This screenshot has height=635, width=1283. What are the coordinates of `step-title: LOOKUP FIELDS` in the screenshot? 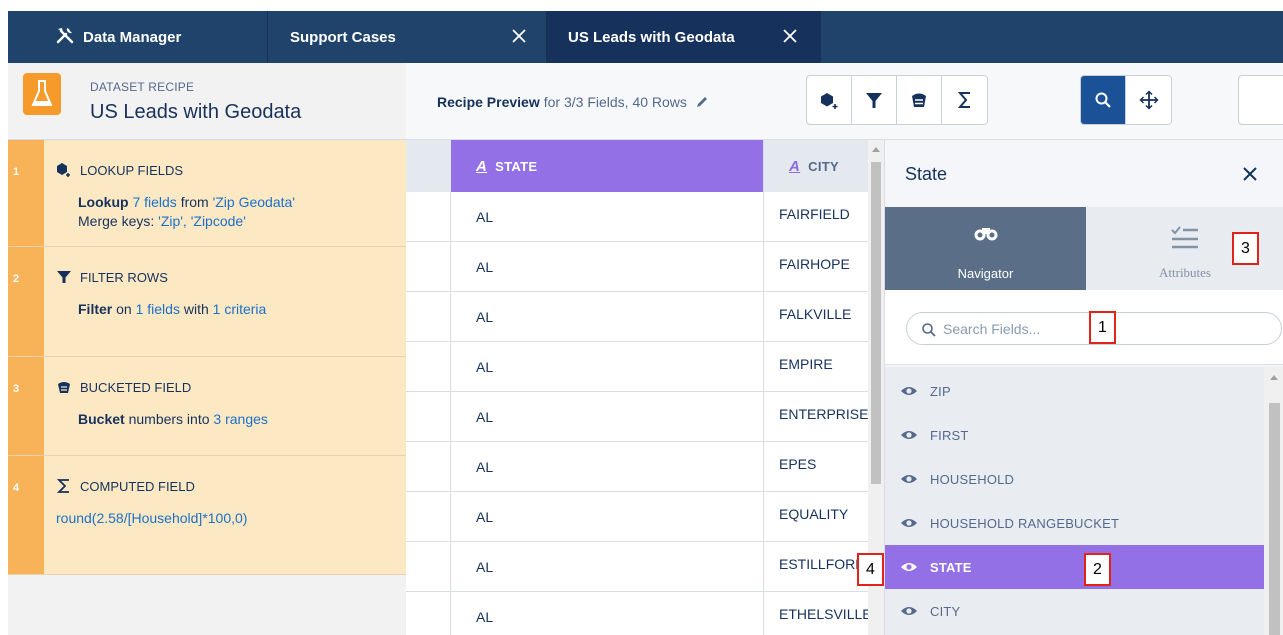 It's located at (119, 170).